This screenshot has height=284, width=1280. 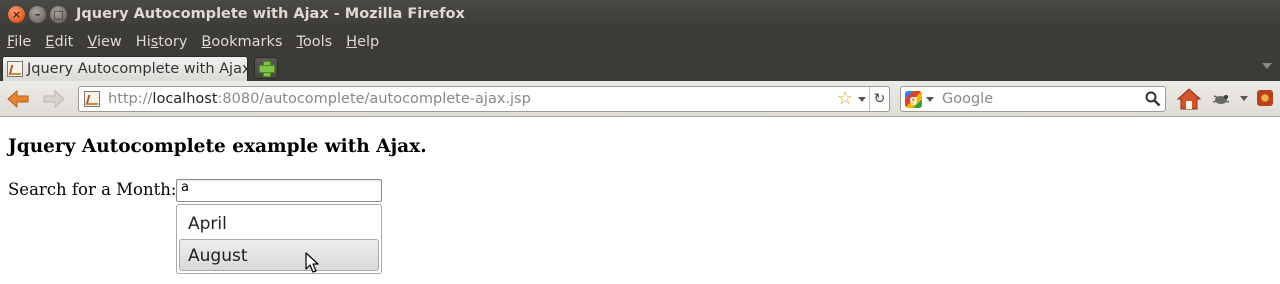 I want to click on menu-file: File, so click(x=19, y=42).